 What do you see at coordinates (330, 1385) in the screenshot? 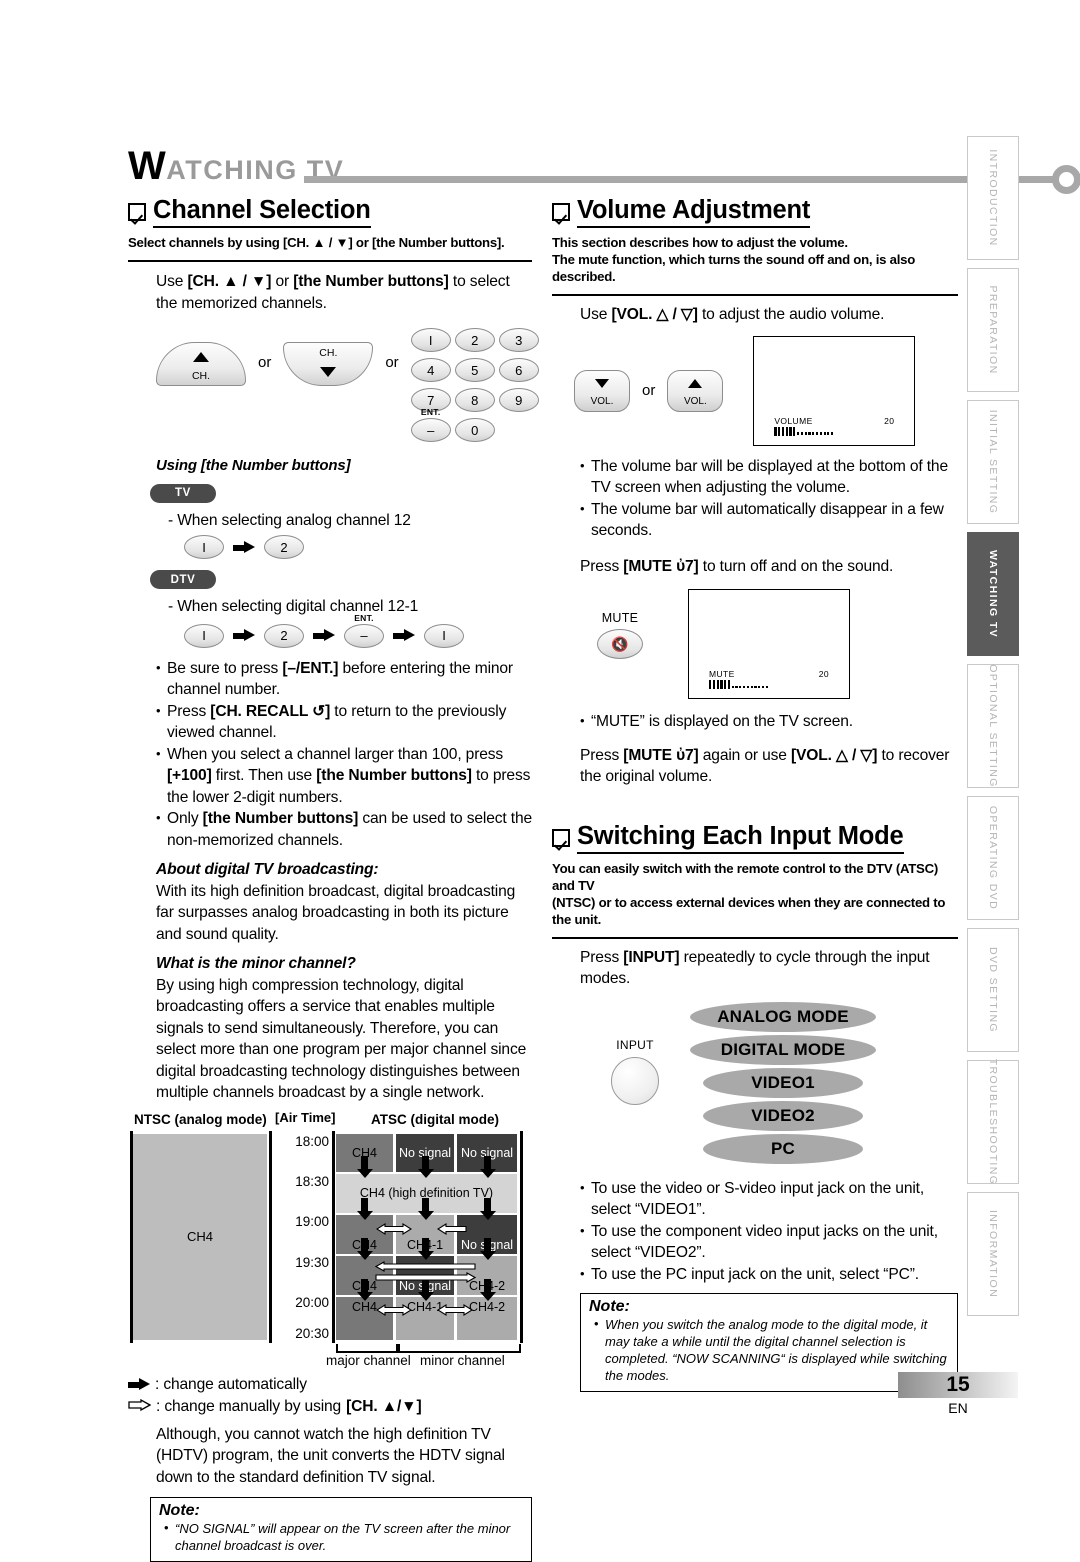
I see `legend-auto: : change automatically` at bounding box center [330, 1385].